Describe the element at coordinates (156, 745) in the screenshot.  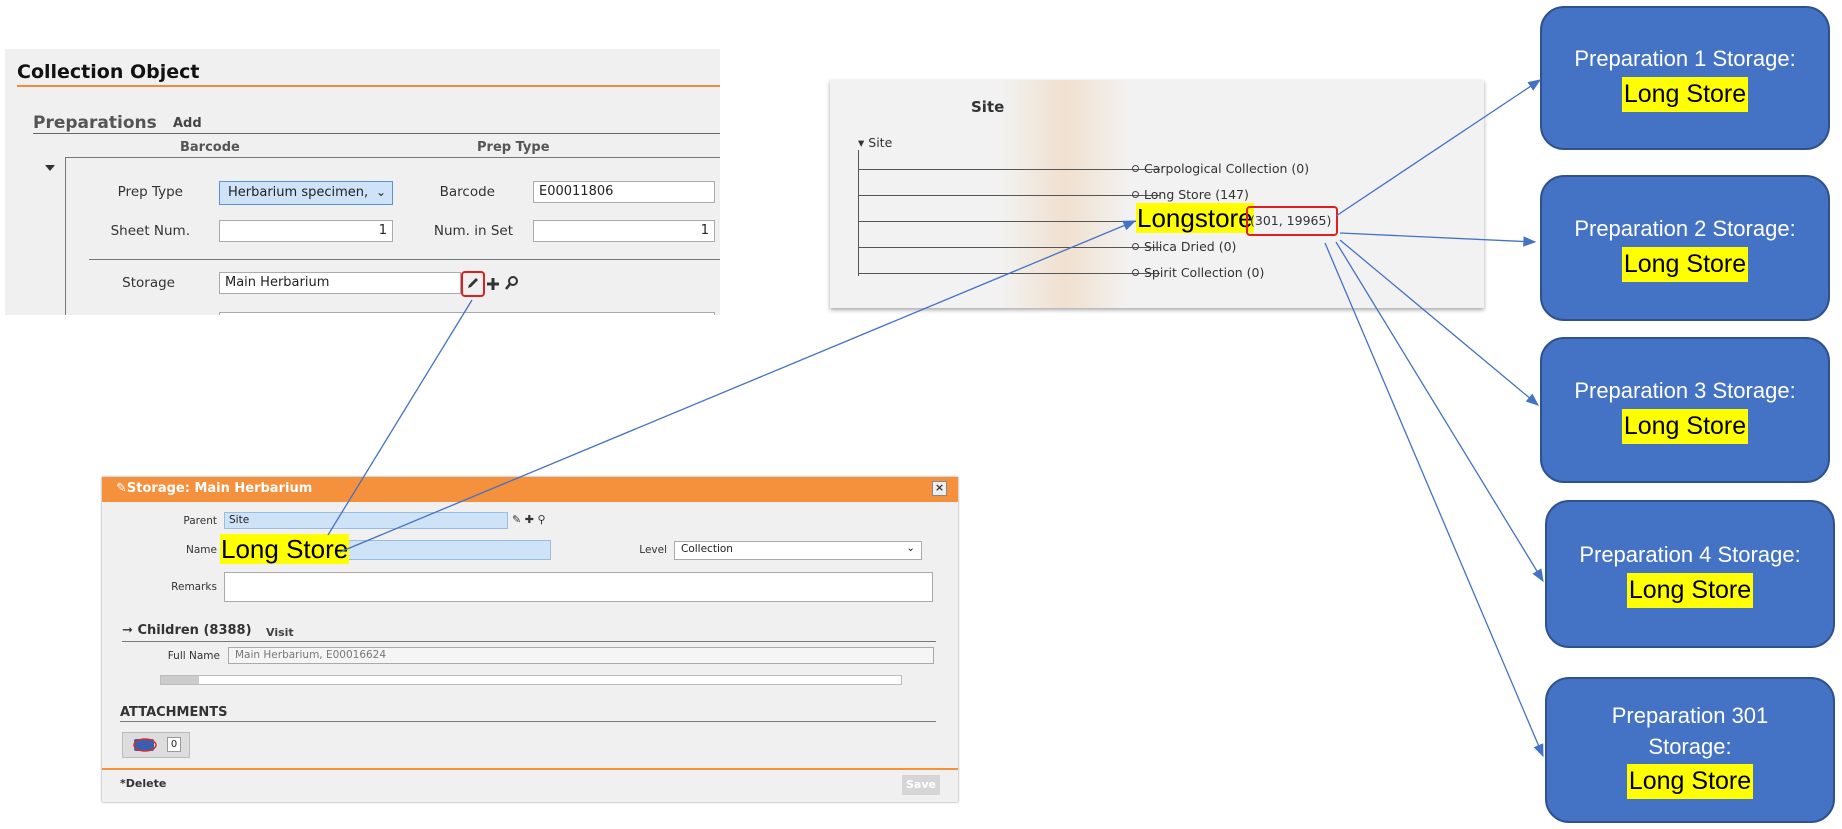
I see `attachment-widget: 0` at that location.